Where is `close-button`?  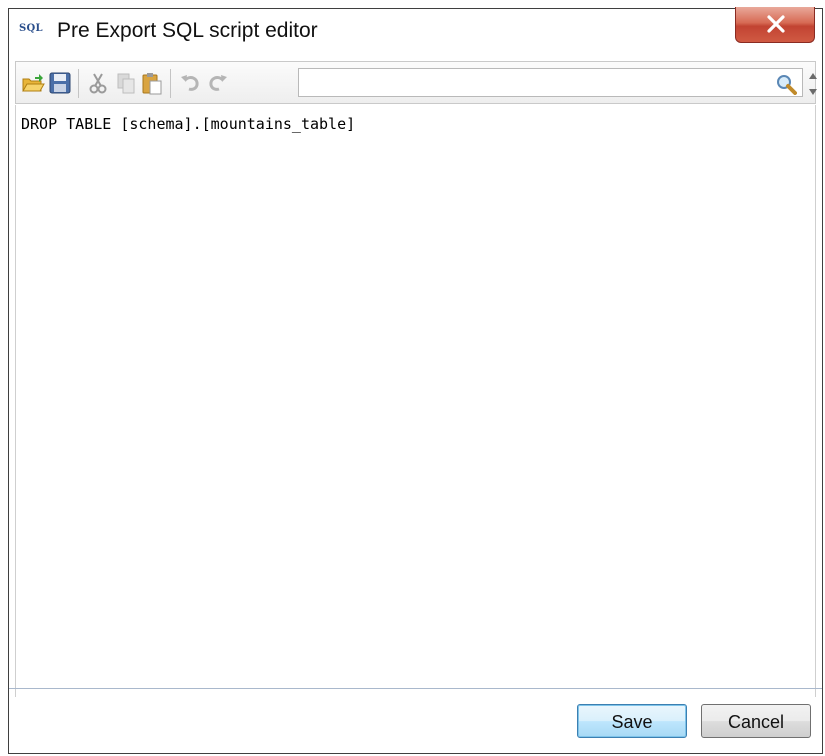
close-button is located at coordinates (775, 25).